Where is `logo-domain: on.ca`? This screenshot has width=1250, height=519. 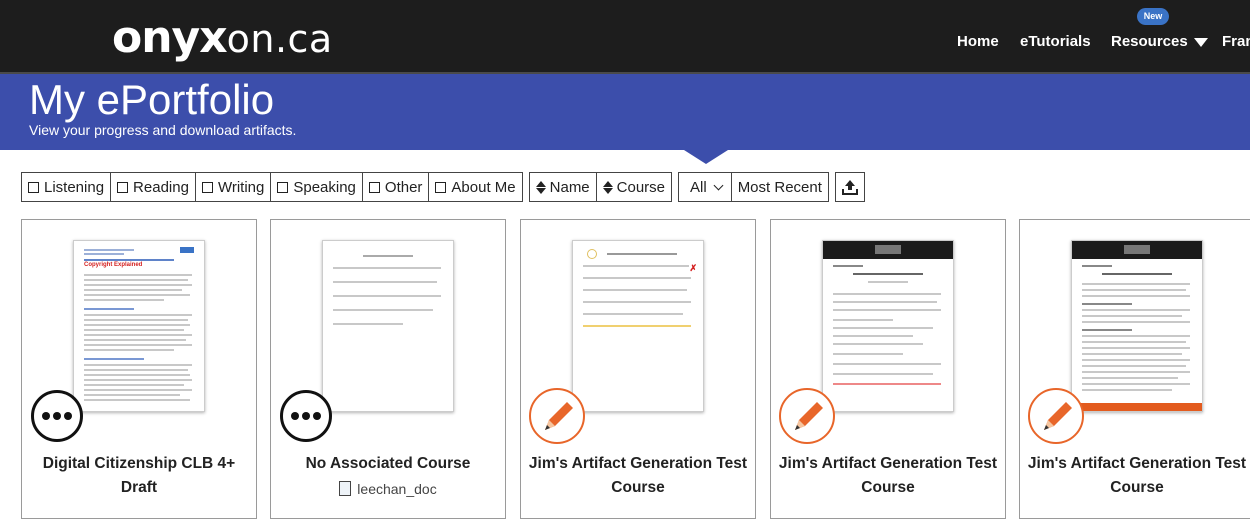 logo-domain: on.ca is located at coordinates (279, 39).